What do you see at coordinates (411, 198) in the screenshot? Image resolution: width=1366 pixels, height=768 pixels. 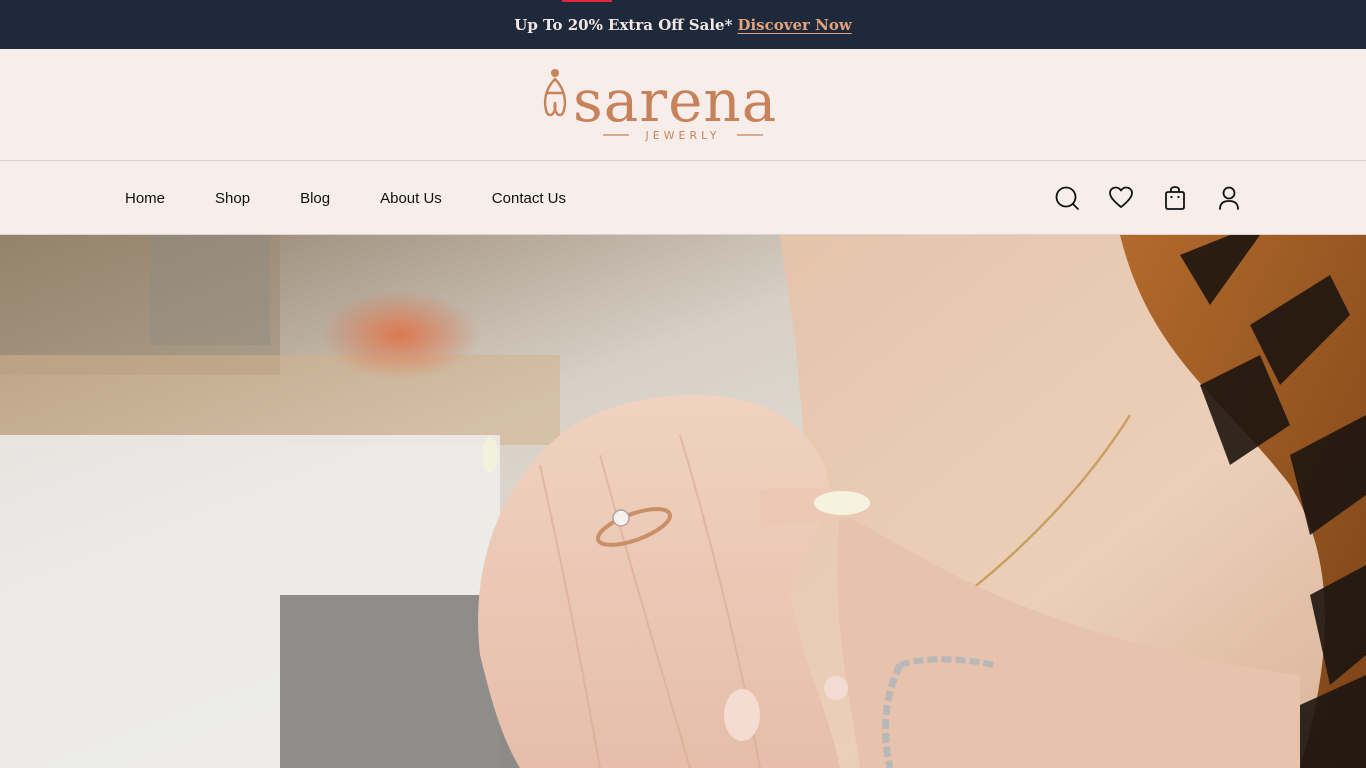 I see `nav-item-about-us: About Us` at bounding box center [411, 198].